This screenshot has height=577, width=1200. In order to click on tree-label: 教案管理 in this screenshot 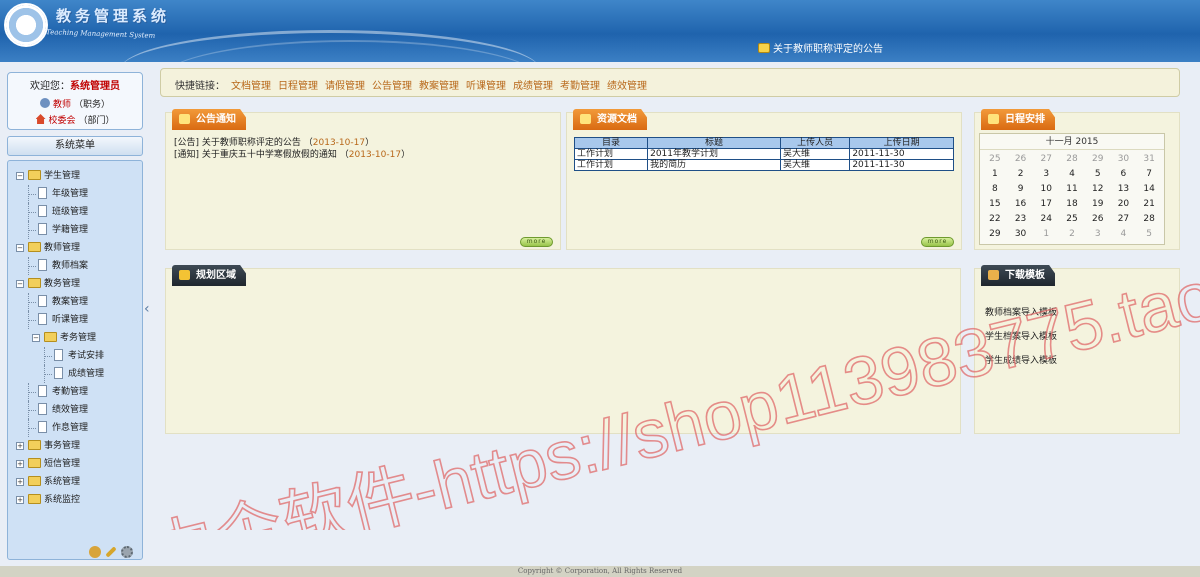, I will do `click(70, 302)`.